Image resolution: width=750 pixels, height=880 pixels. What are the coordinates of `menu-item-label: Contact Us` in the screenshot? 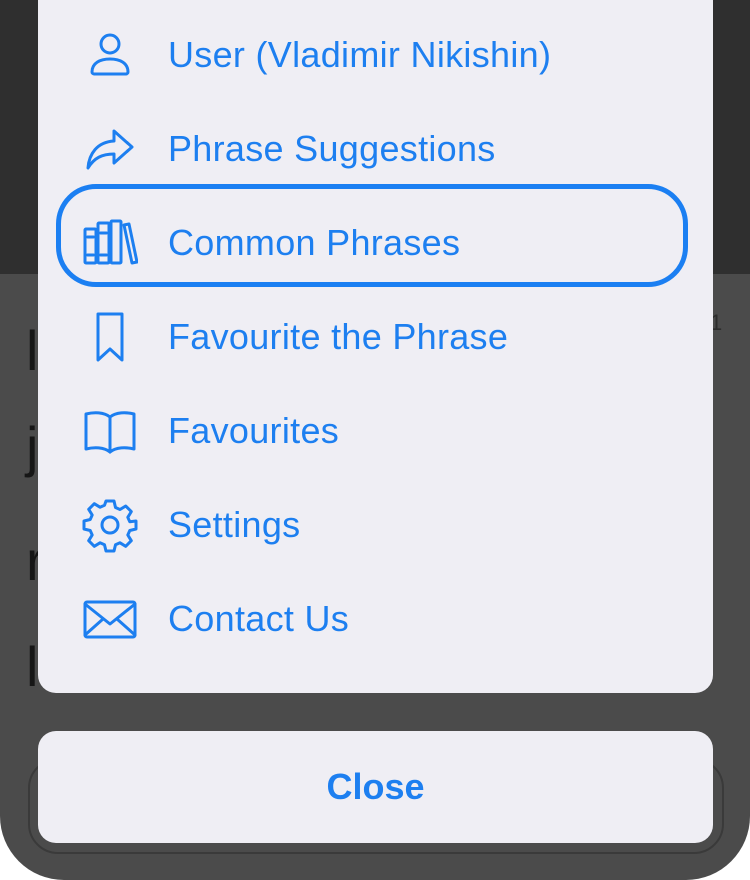 It's located at (259, 618).